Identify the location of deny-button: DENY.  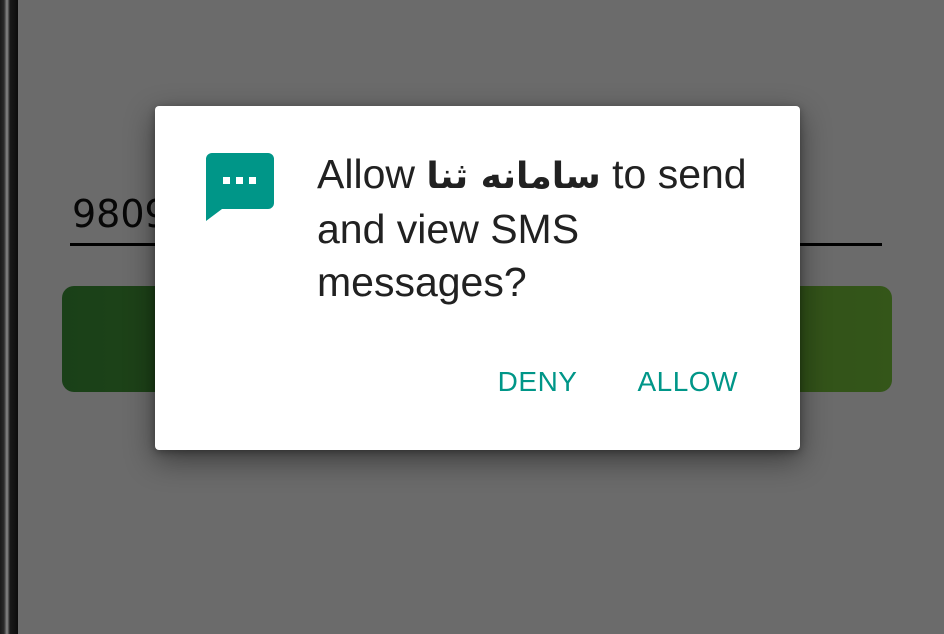
(538, 382).